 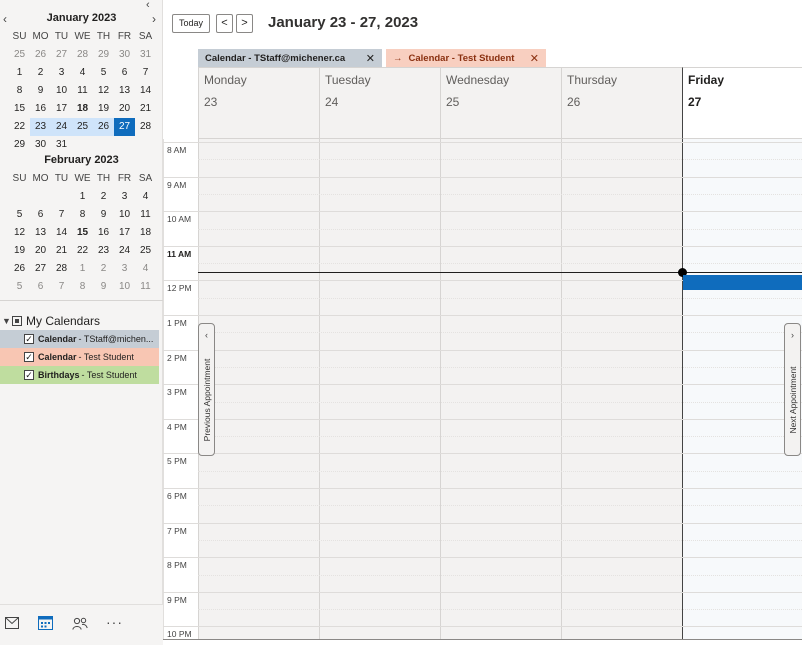 I want to click on tab-calendar-test-student: → Calendar - Test Student ✕, so click(x=466, y=58).